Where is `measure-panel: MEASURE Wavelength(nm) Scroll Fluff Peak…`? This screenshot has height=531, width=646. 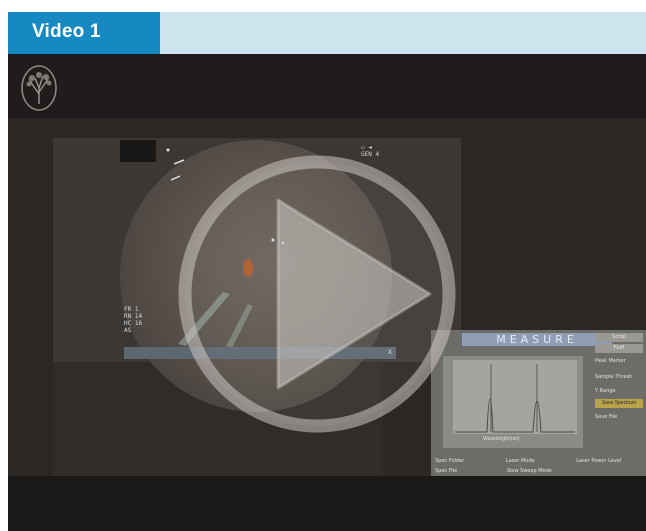
measure-panel: MEASURE Wavelength(nm) Scroll Fluff Peak… is located at coordinates (538, 403).